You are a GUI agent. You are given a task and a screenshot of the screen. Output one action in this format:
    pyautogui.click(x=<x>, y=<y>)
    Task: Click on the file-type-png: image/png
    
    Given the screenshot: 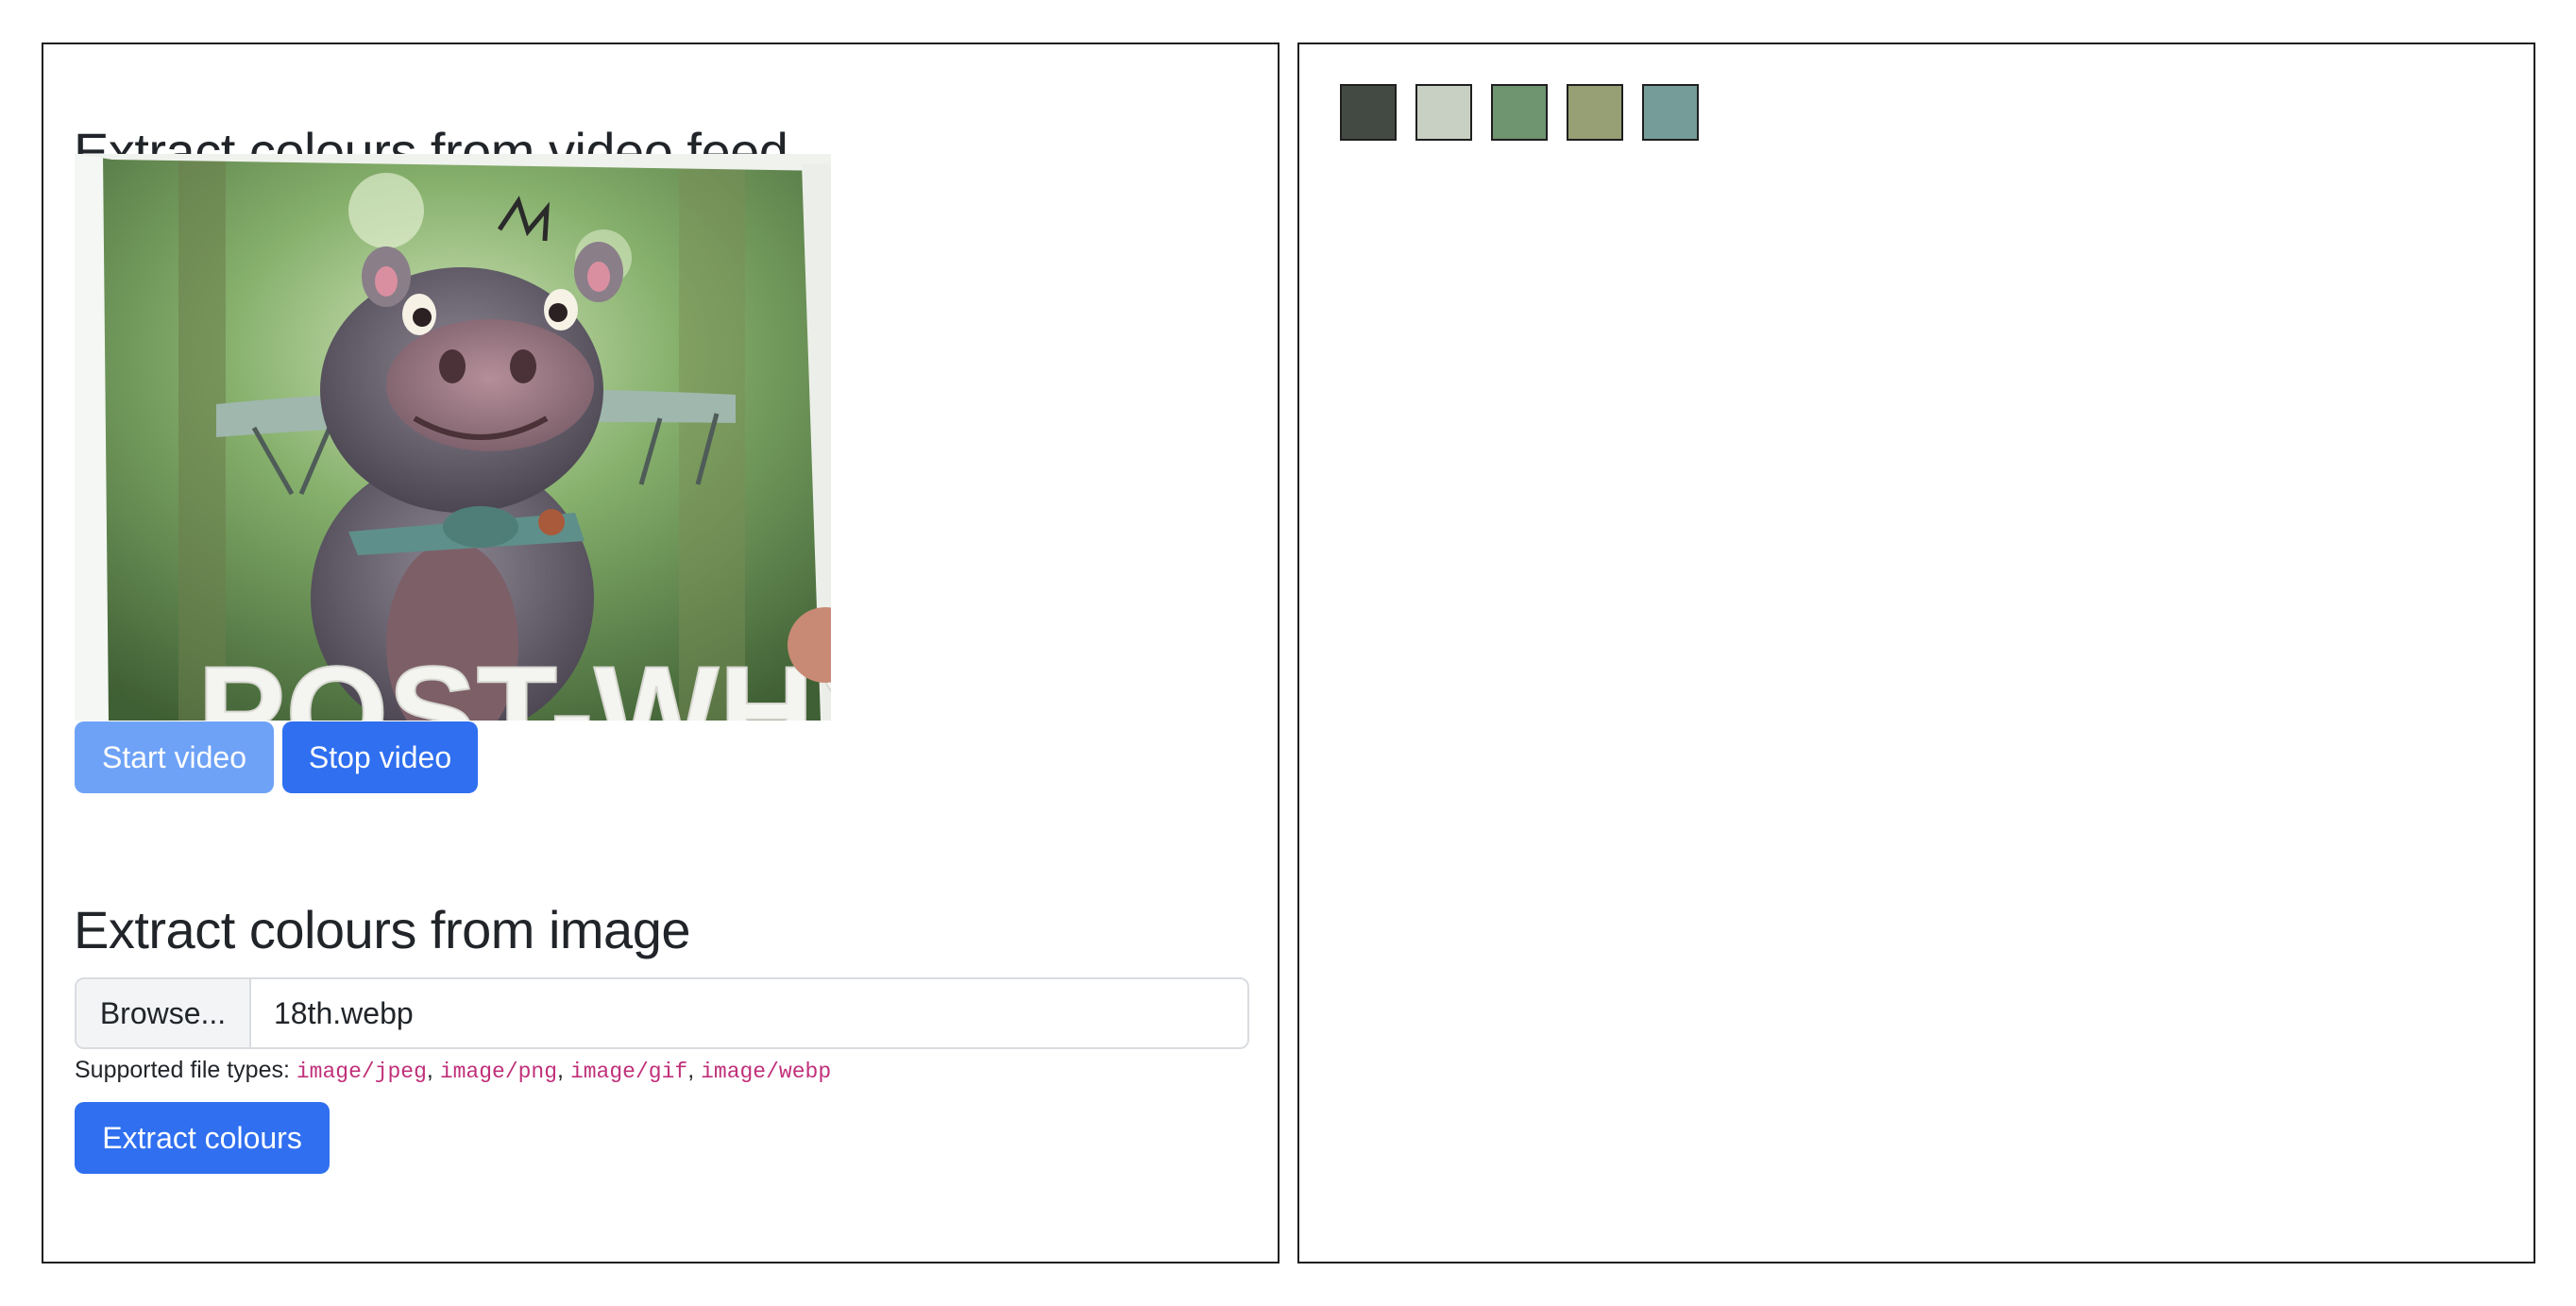 What is the action you would take?
    pyautogui.click(x=498, y=1072)
    